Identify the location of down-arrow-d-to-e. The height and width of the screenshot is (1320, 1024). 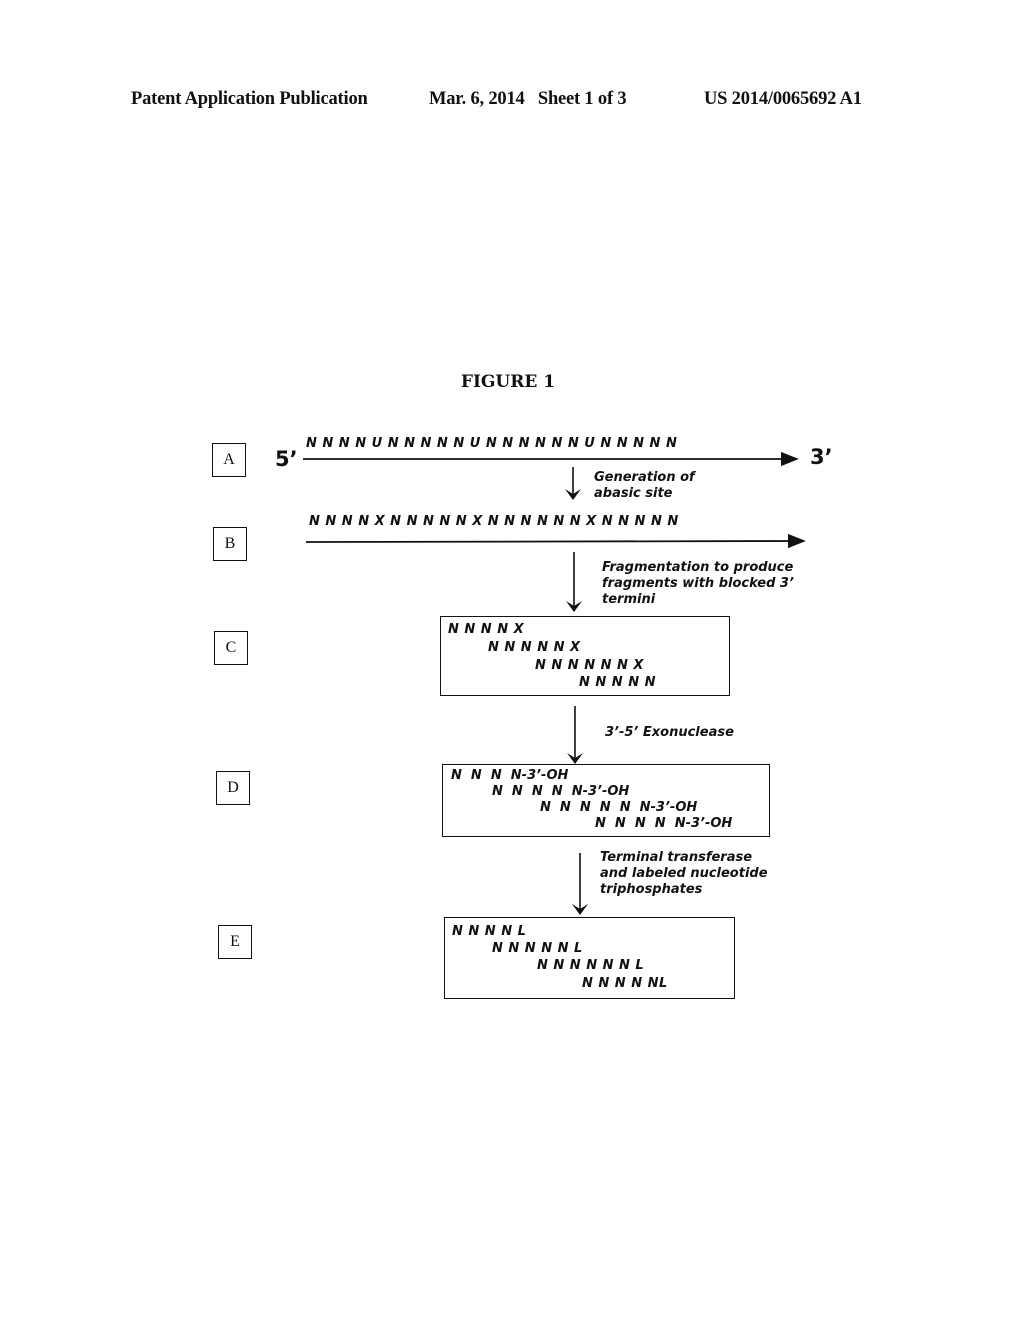
(580, 884).